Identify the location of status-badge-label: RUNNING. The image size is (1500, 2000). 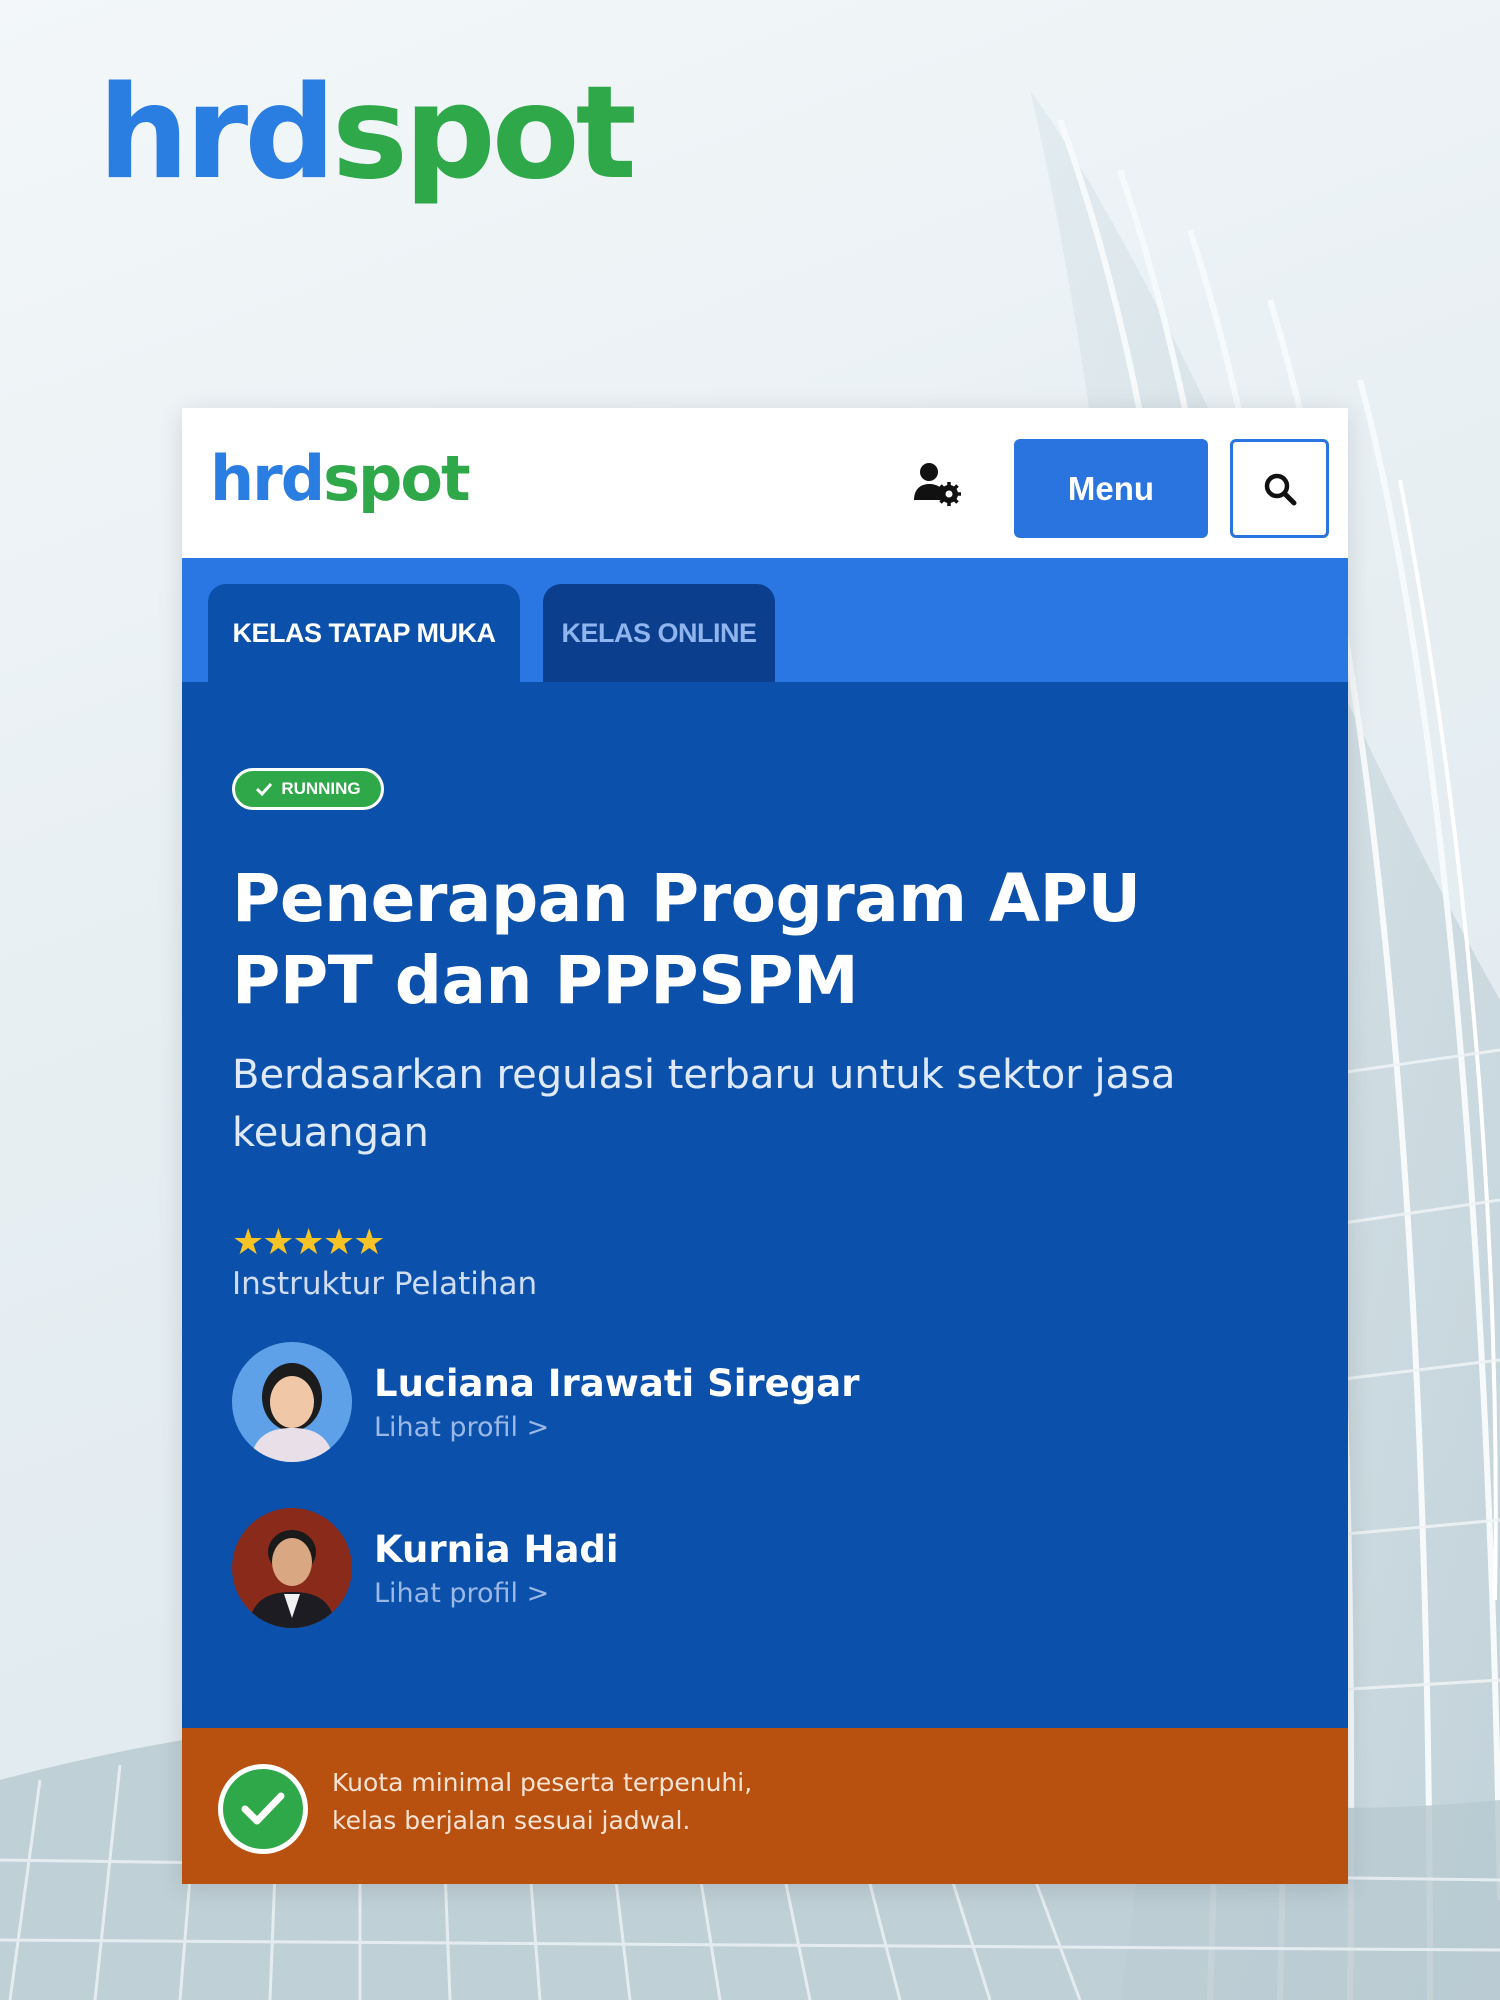
(321, 788).